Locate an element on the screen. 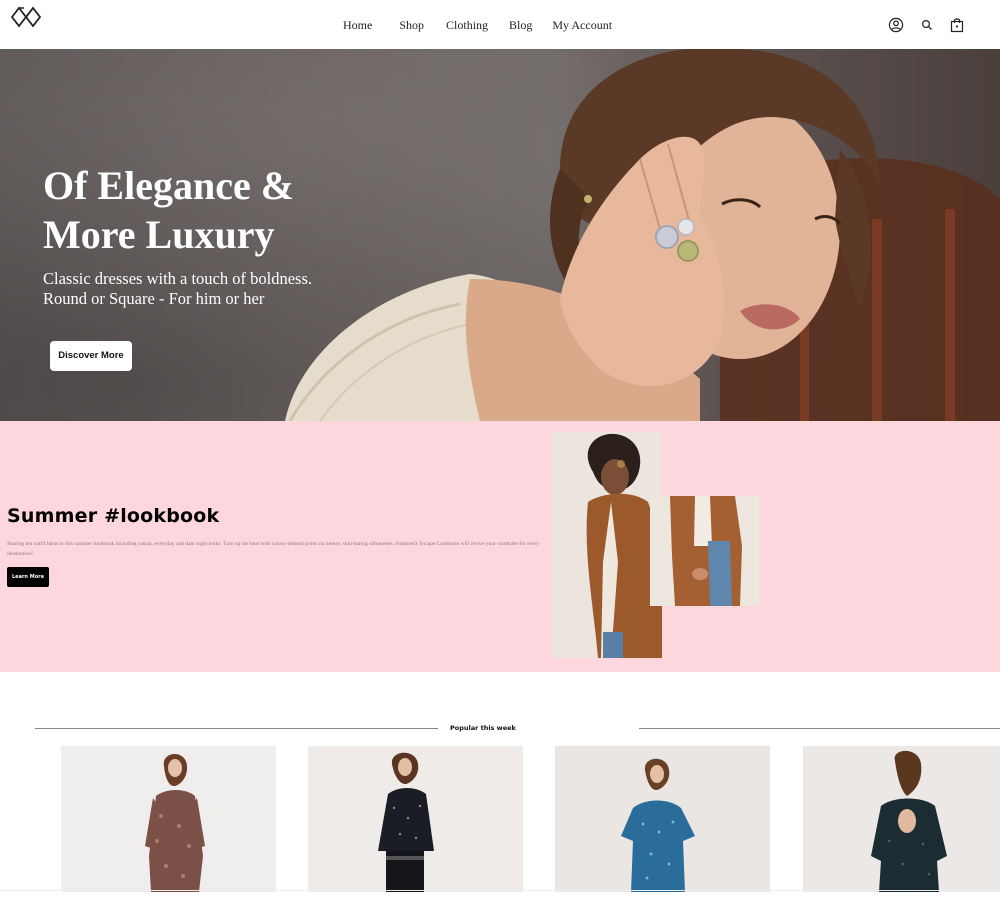  lookbook-title: Summer #lookbook is located at coordinates (113, 516).